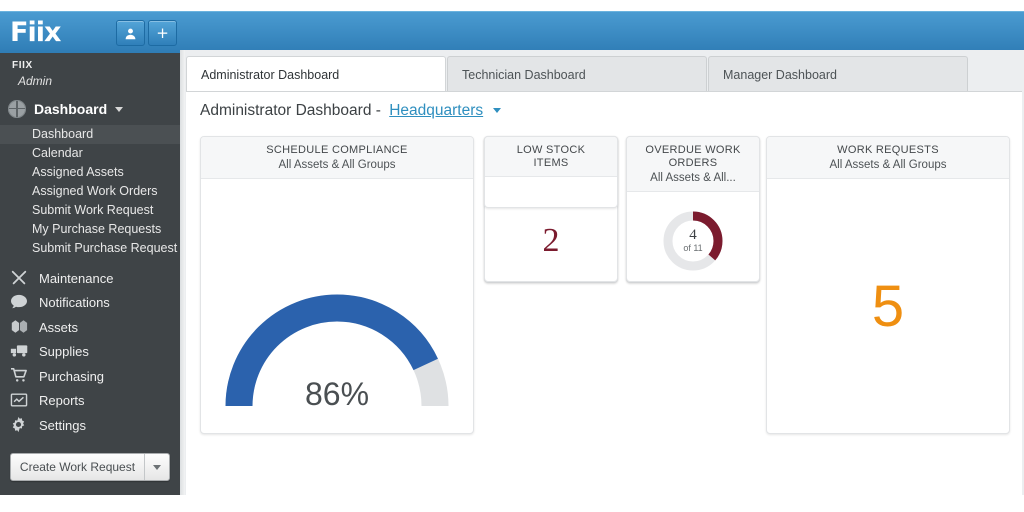  I want to click on card-body: 4 of 11, so click(693, 236).